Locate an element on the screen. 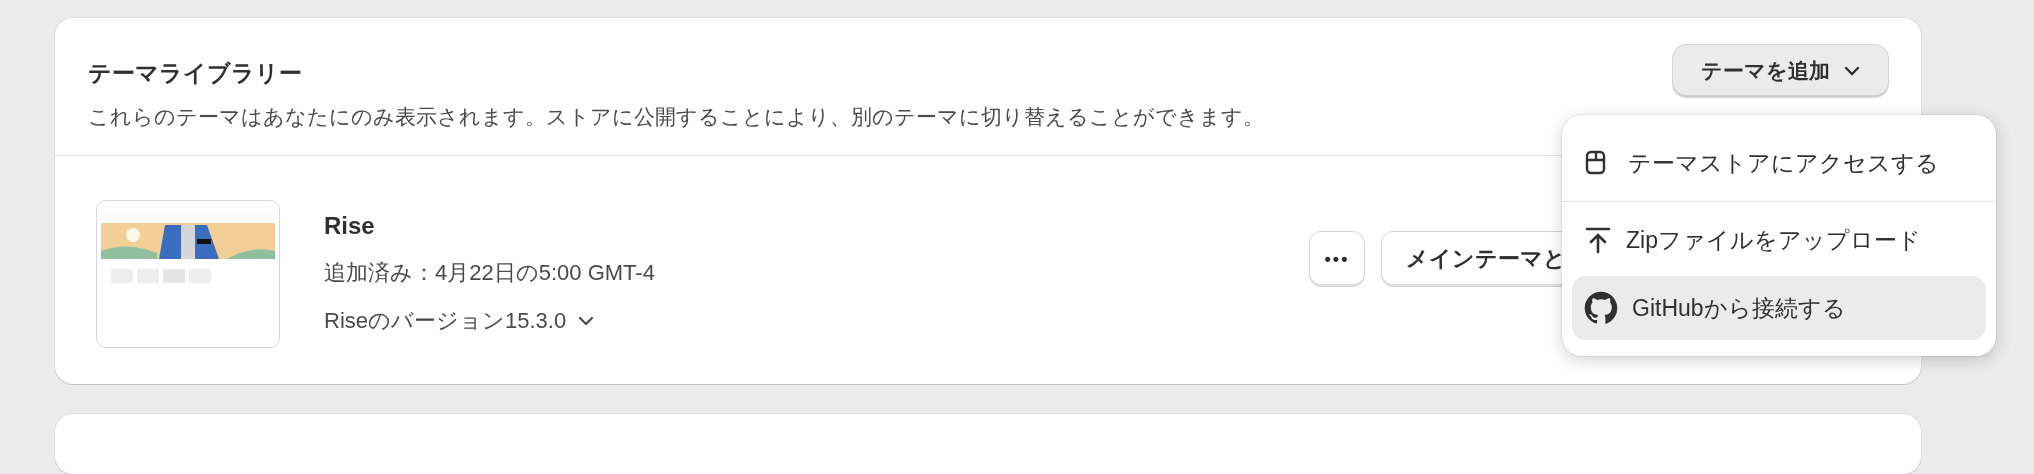  version-toggle: Riseのバージョン15.3.0 is located at coordinates (459, 321).